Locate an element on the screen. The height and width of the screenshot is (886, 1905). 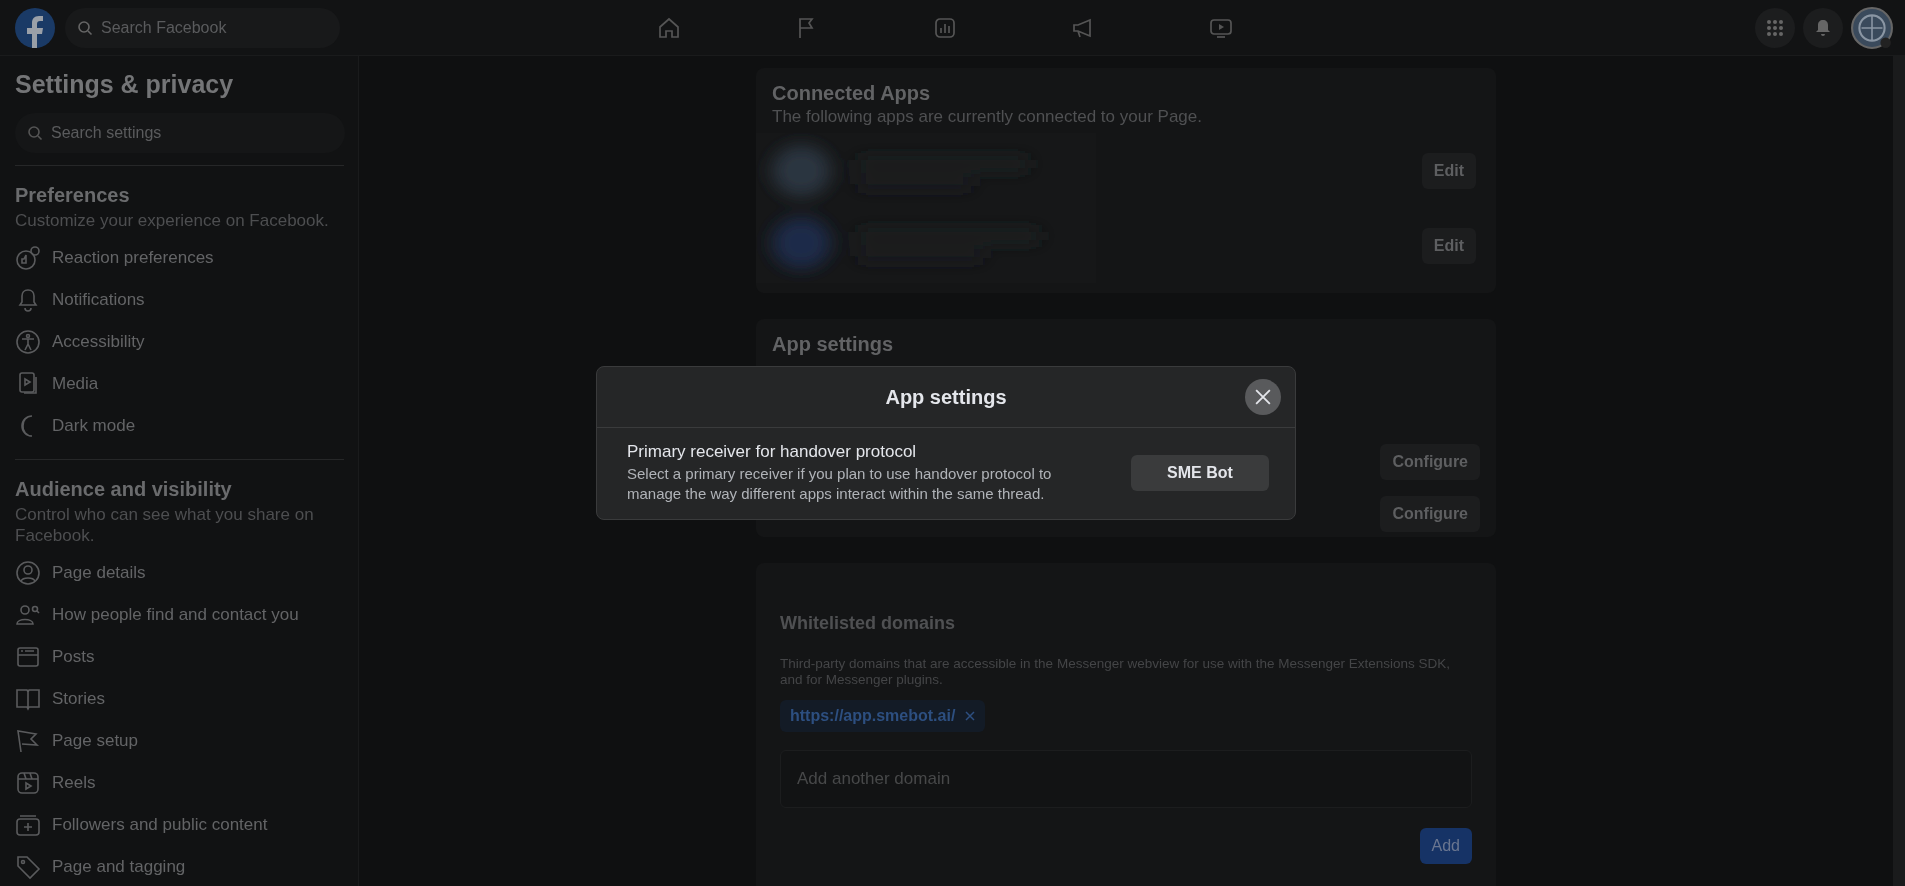
domain-text: https://app.smebot.ai/ is located at coordinates (873, 716).